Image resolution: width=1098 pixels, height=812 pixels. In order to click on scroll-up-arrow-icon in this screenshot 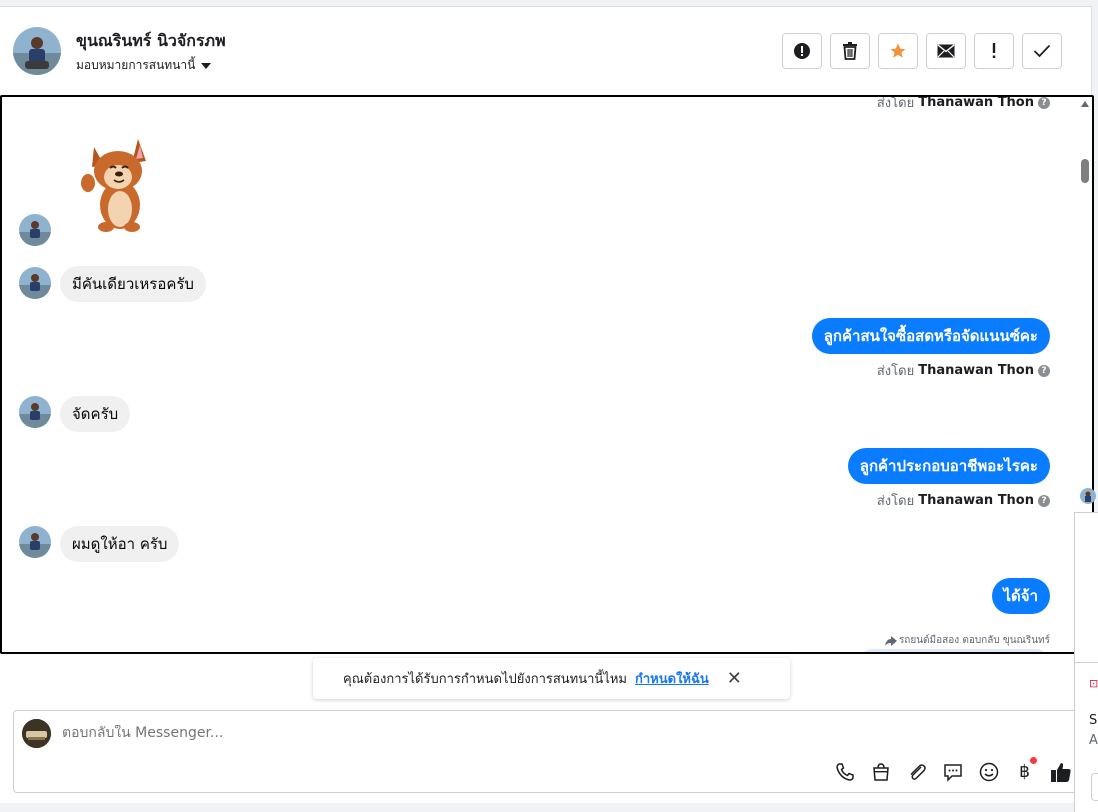, I will do `click(1085, 104)`.